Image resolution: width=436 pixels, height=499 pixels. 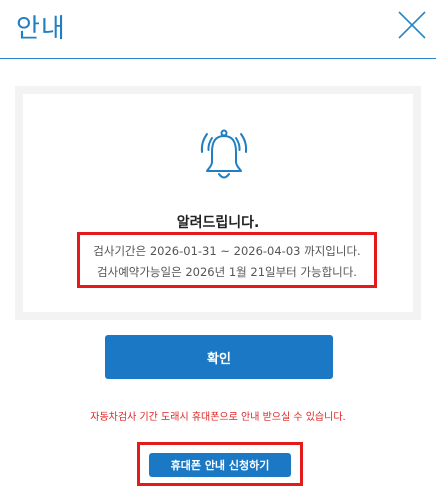 What do you see at coordinates (218, 223) in the screenshot?
I see `notice-title: 알려드립니다.` at bounding box center [218, 223].